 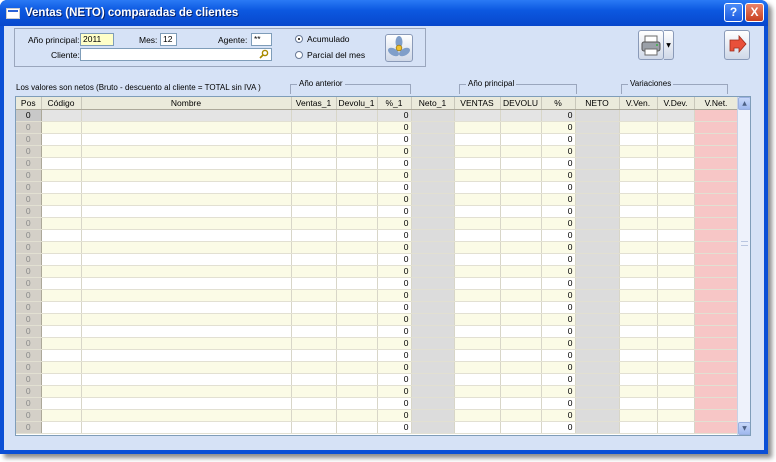 What do you see at coordinates (676, 103) in the screenshot?
I see `col-v-dev-header: V.Dev.` at bounding box center [676, 103].